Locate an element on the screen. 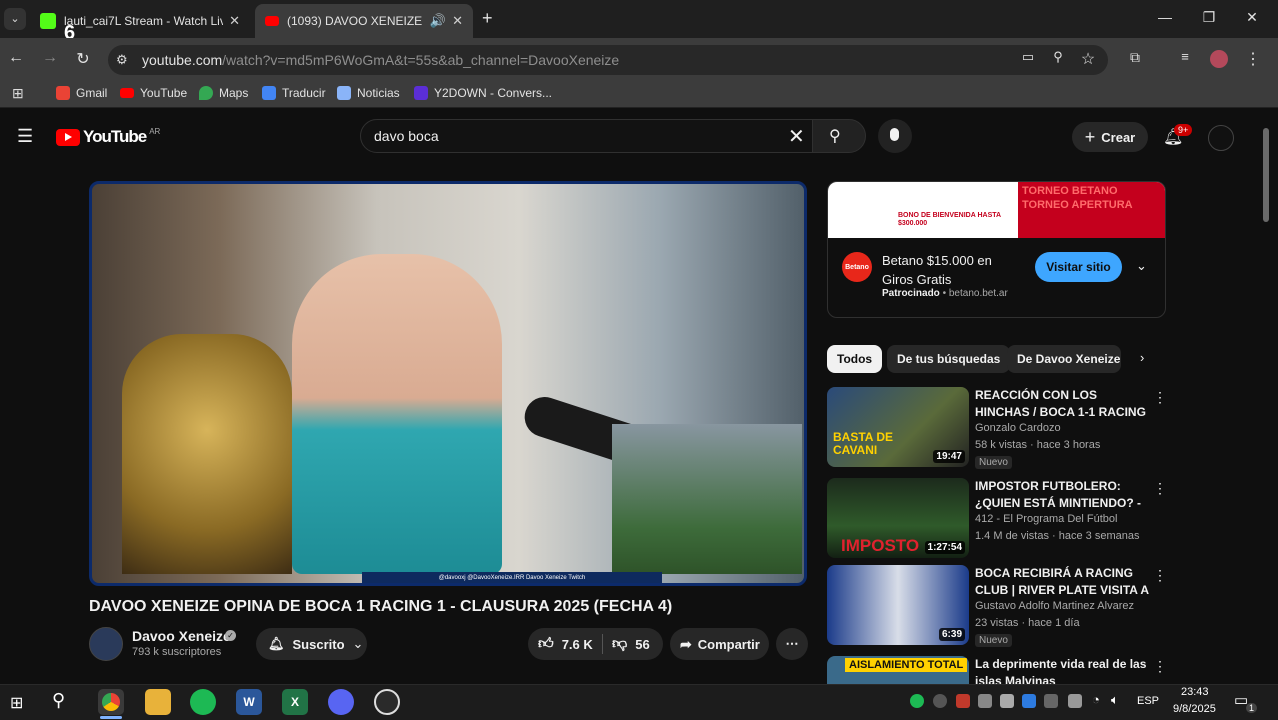 The height and width of the screenshot is (720, 1278). y2down-icon is located at coordinates (421, 93).